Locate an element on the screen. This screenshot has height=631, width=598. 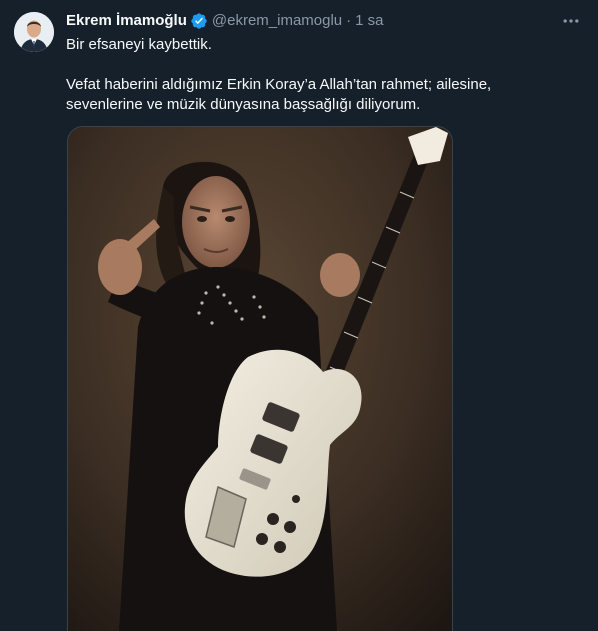
author-avatar is located at coordinates (34, 32).